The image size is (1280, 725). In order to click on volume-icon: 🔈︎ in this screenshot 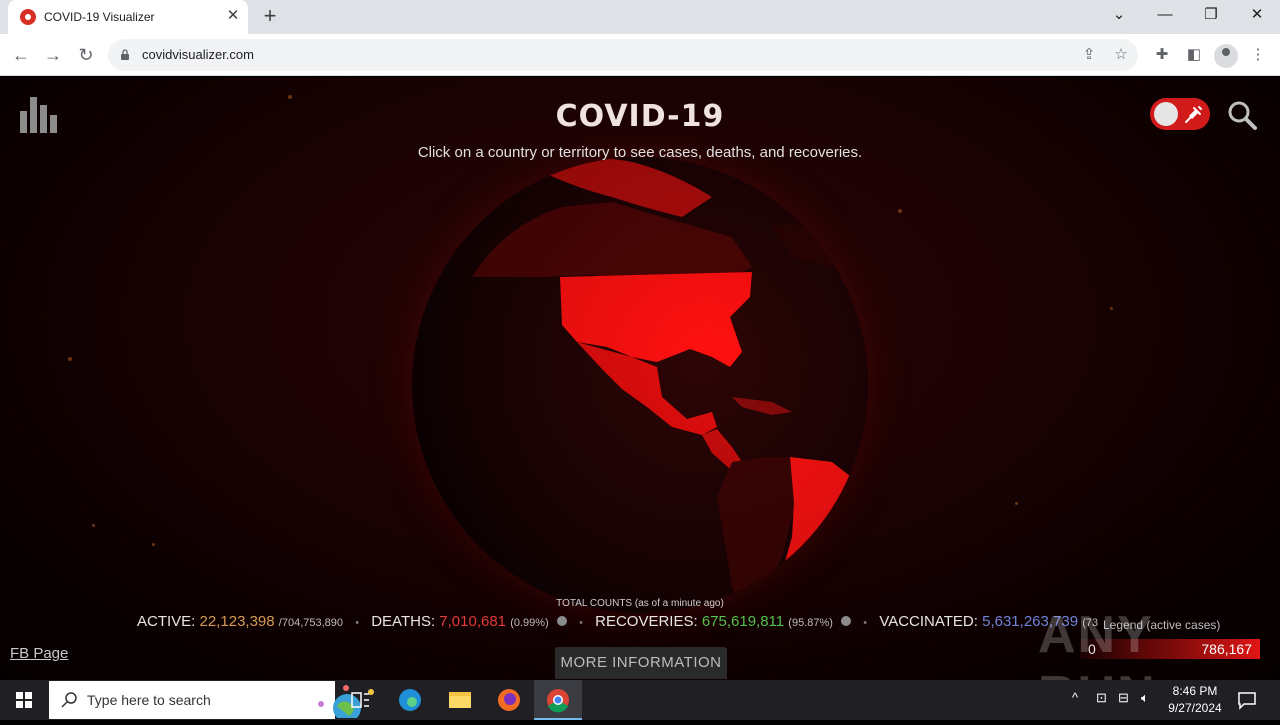, I will do `click(1145, 698)`.